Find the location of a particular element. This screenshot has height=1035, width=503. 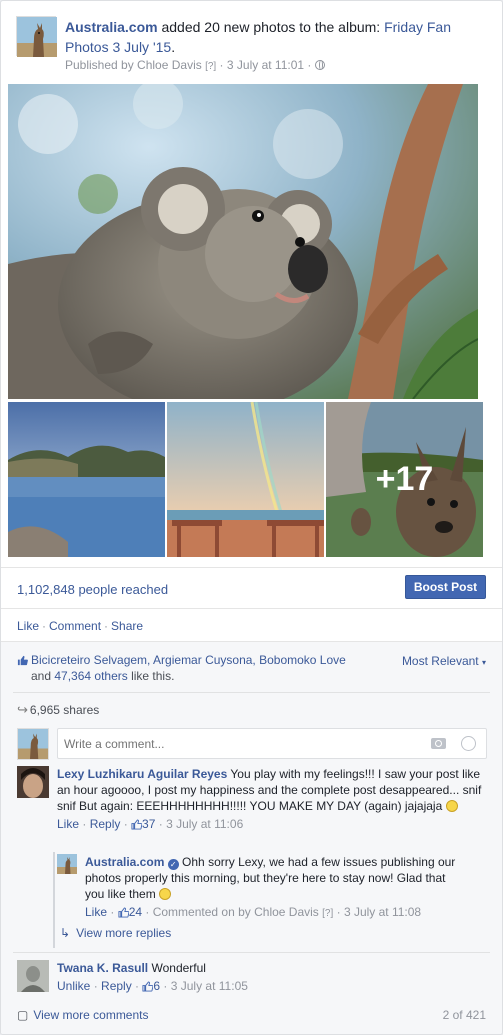

album-photo-lake is located at coordinates (86, 479).